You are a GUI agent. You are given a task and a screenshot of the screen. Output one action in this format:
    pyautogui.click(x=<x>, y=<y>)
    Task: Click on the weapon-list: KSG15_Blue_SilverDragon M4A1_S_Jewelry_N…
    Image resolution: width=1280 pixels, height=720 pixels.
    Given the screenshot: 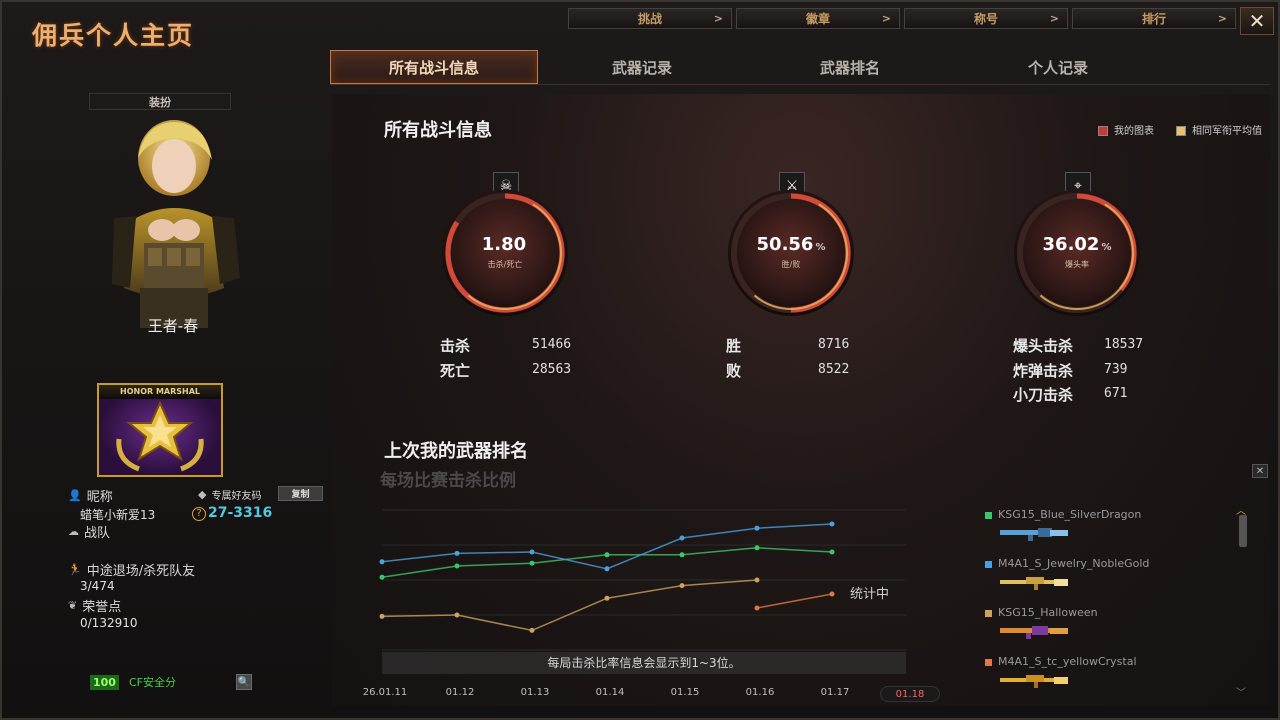 What is the action you would take?
    pyautogui.click(x=1097, y=602)
    